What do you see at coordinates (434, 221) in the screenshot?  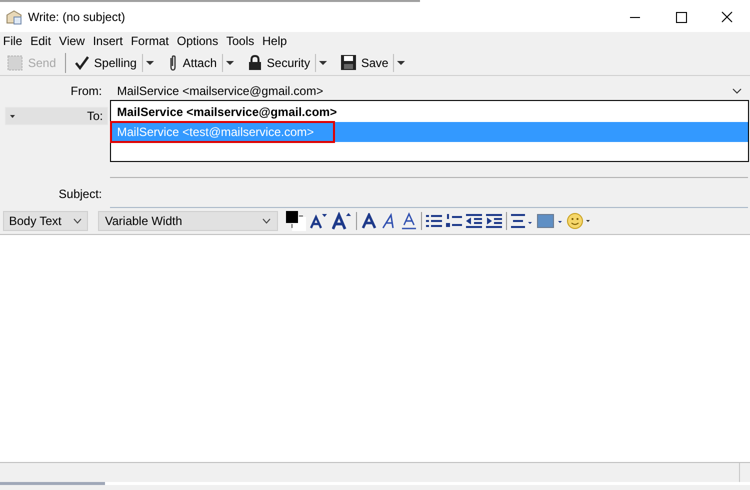 I see `bullet-list-icon` at bounding box center [434, 221].